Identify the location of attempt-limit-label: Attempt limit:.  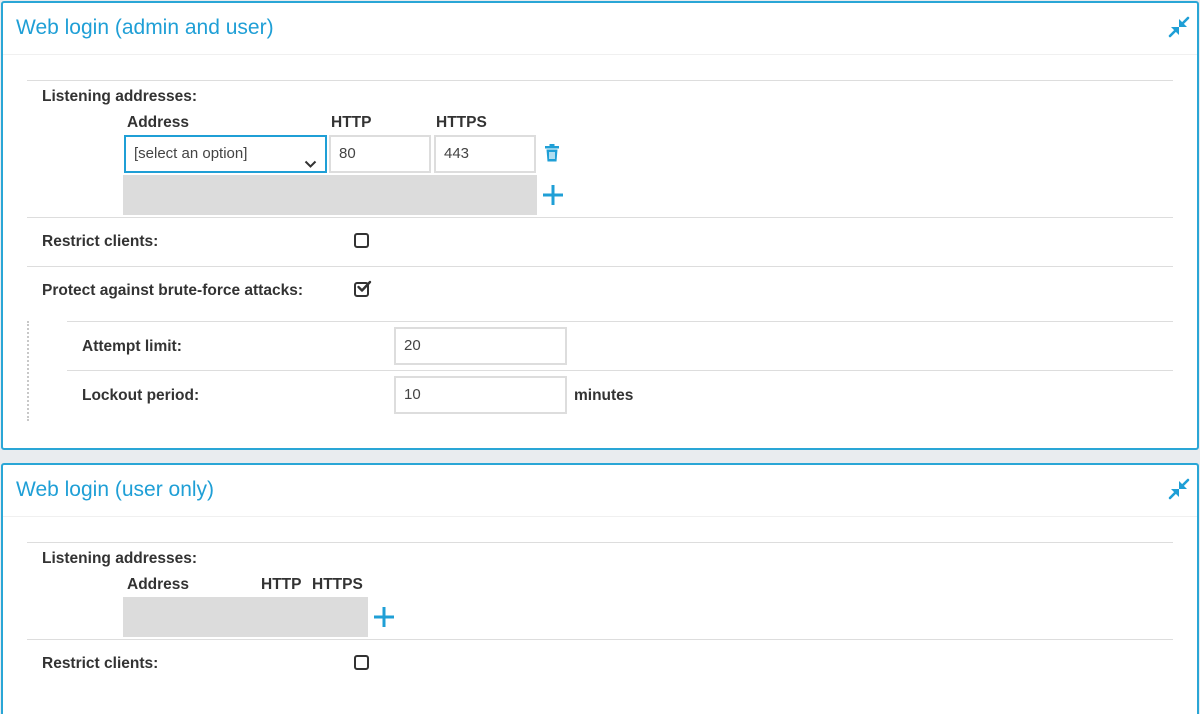
(132, 346).